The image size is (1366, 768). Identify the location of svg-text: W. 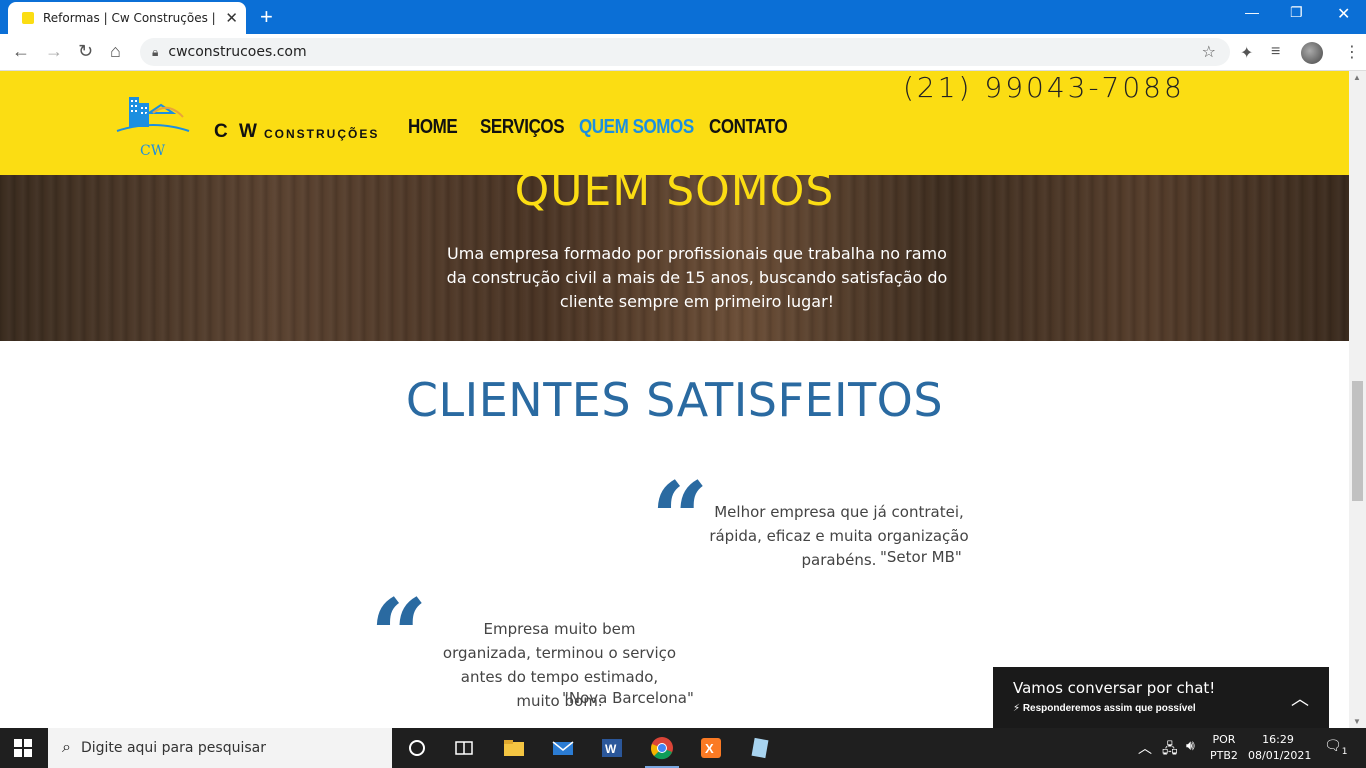
(611, 749).